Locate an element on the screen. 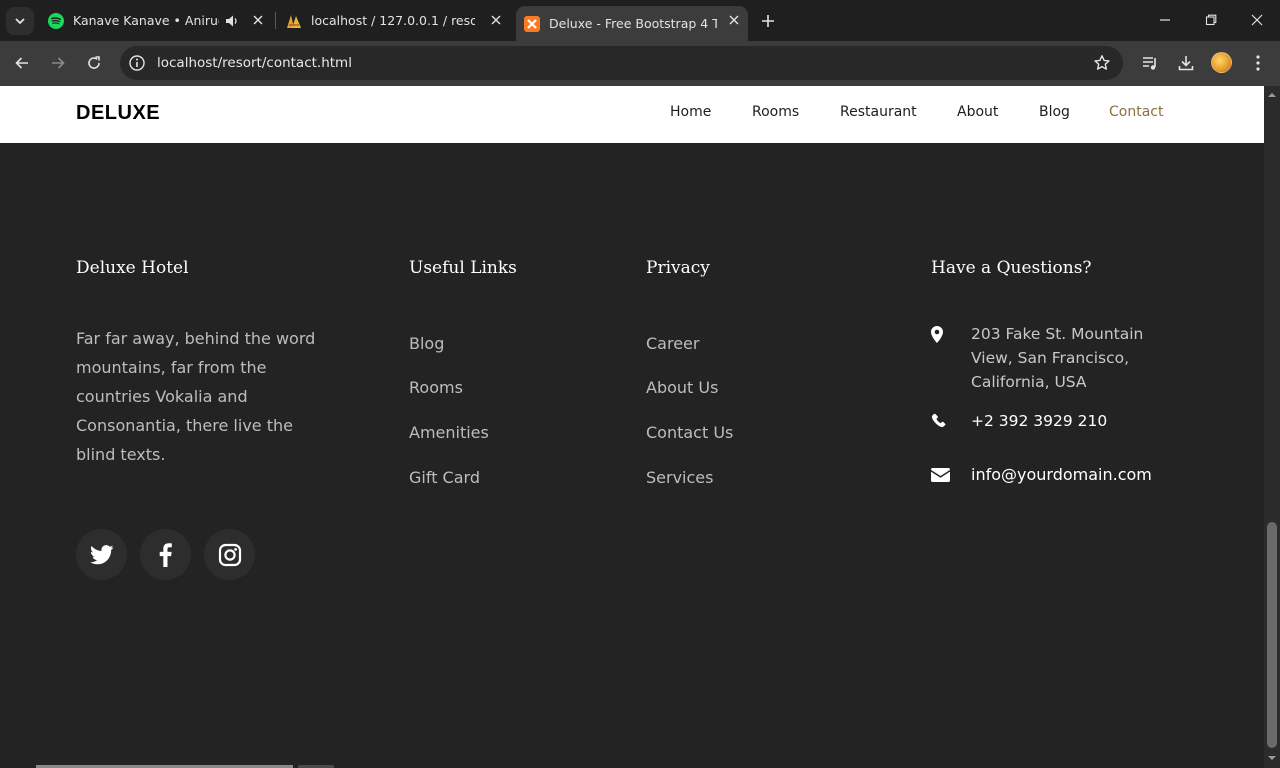 This screenshot has width=1280, height=768. restore-icon is located at coordinates (1211, 20).